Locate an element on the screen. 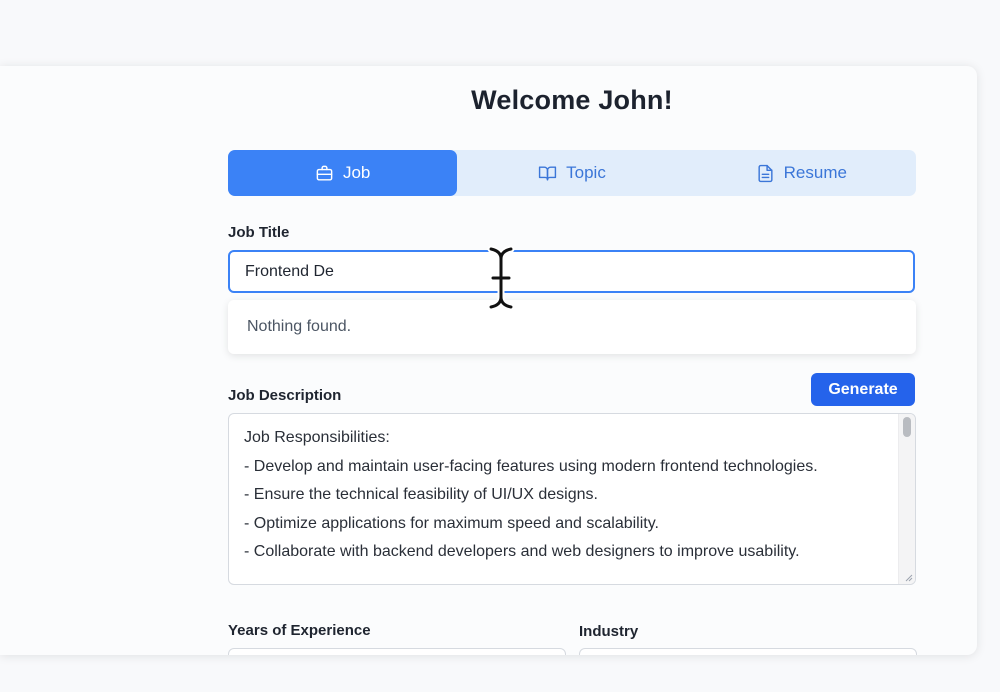 This screenshot has width=1000, height=692. file-text-icon is located at coordinates (765, 173).